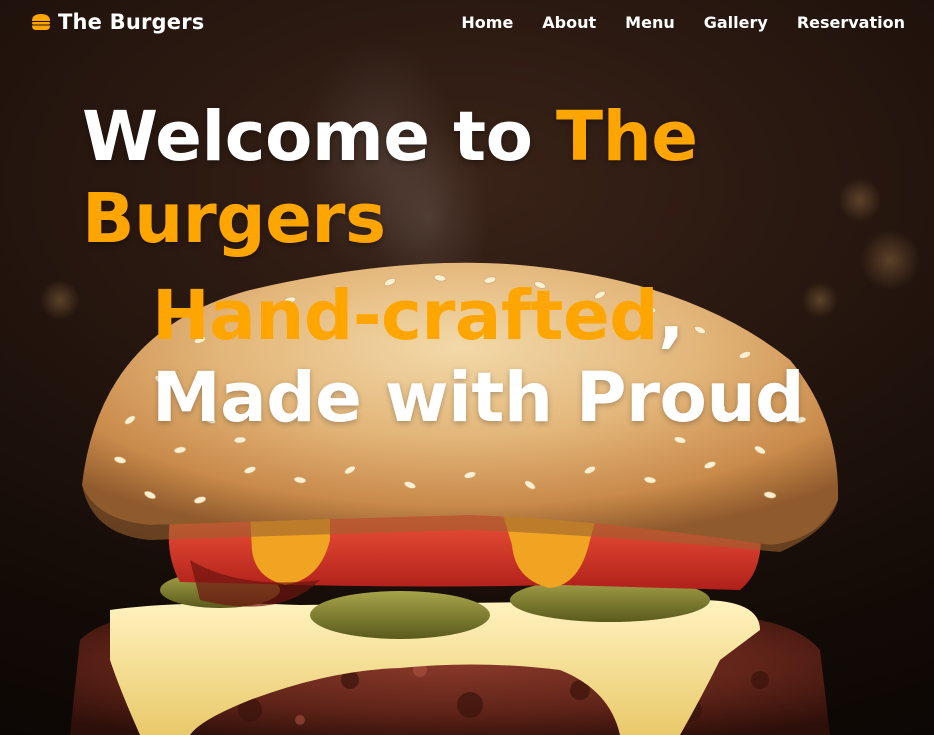  What do you see at coordinates (478, 398) in the screenshot?
I see `subline-rest: Made with Proud` at bounding box center [478, 398].